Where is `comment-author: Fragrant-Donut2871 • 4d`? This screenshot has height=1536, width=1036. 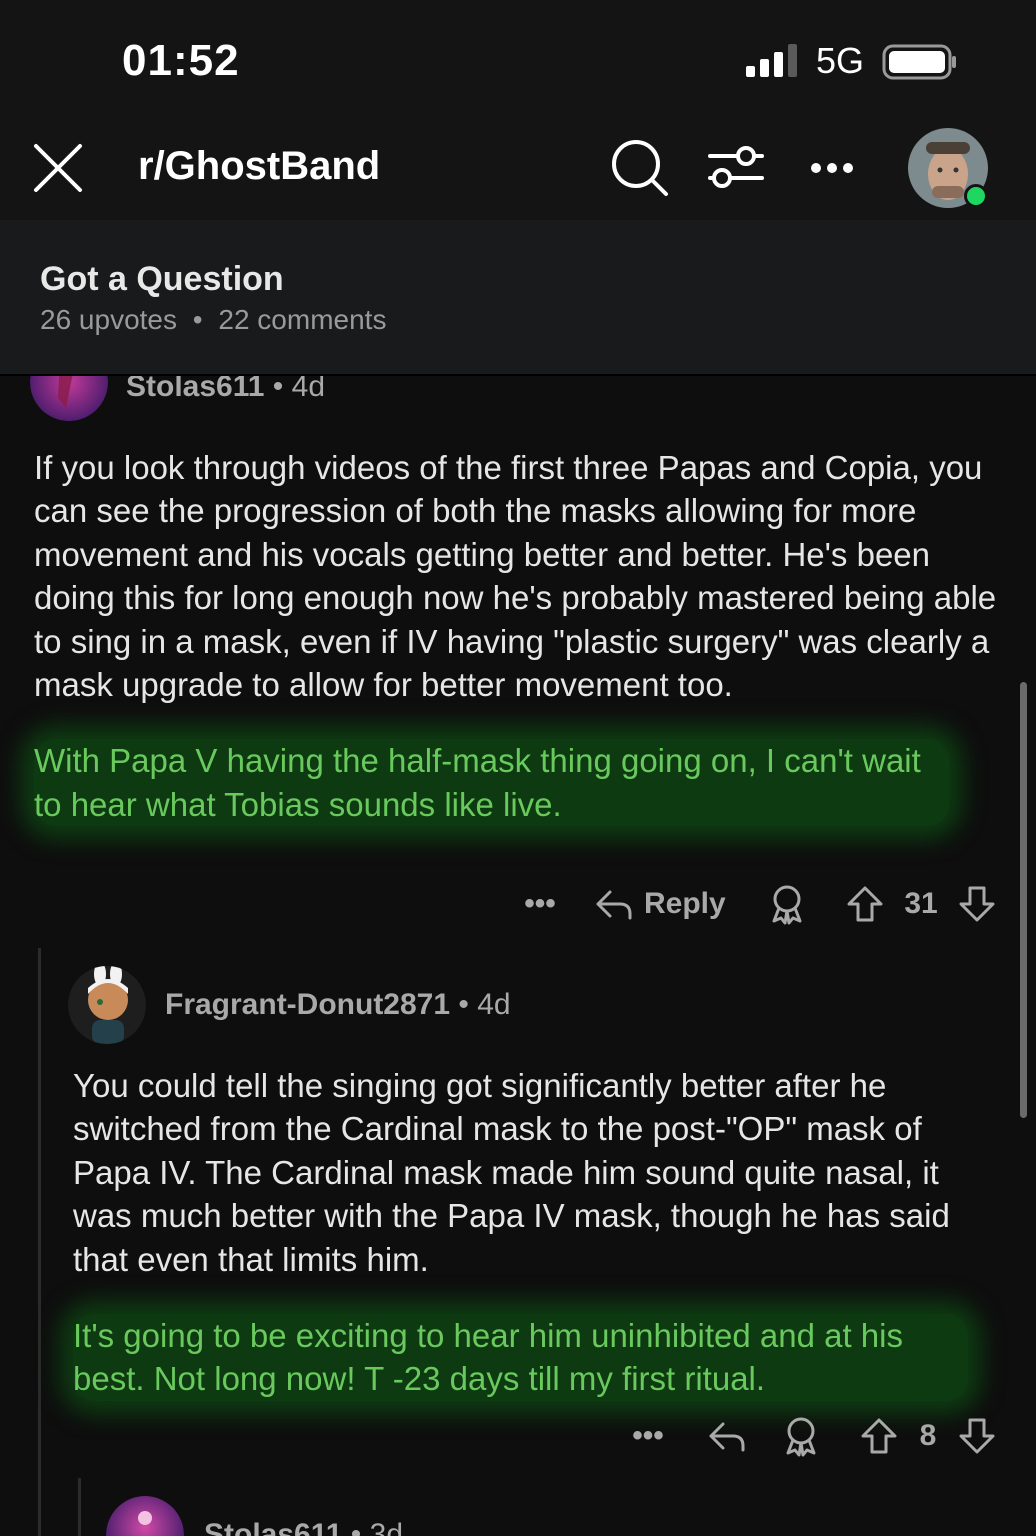
comment-author: Fragrant-Donut2871 • 4d is located at coordinates (338, 1005).